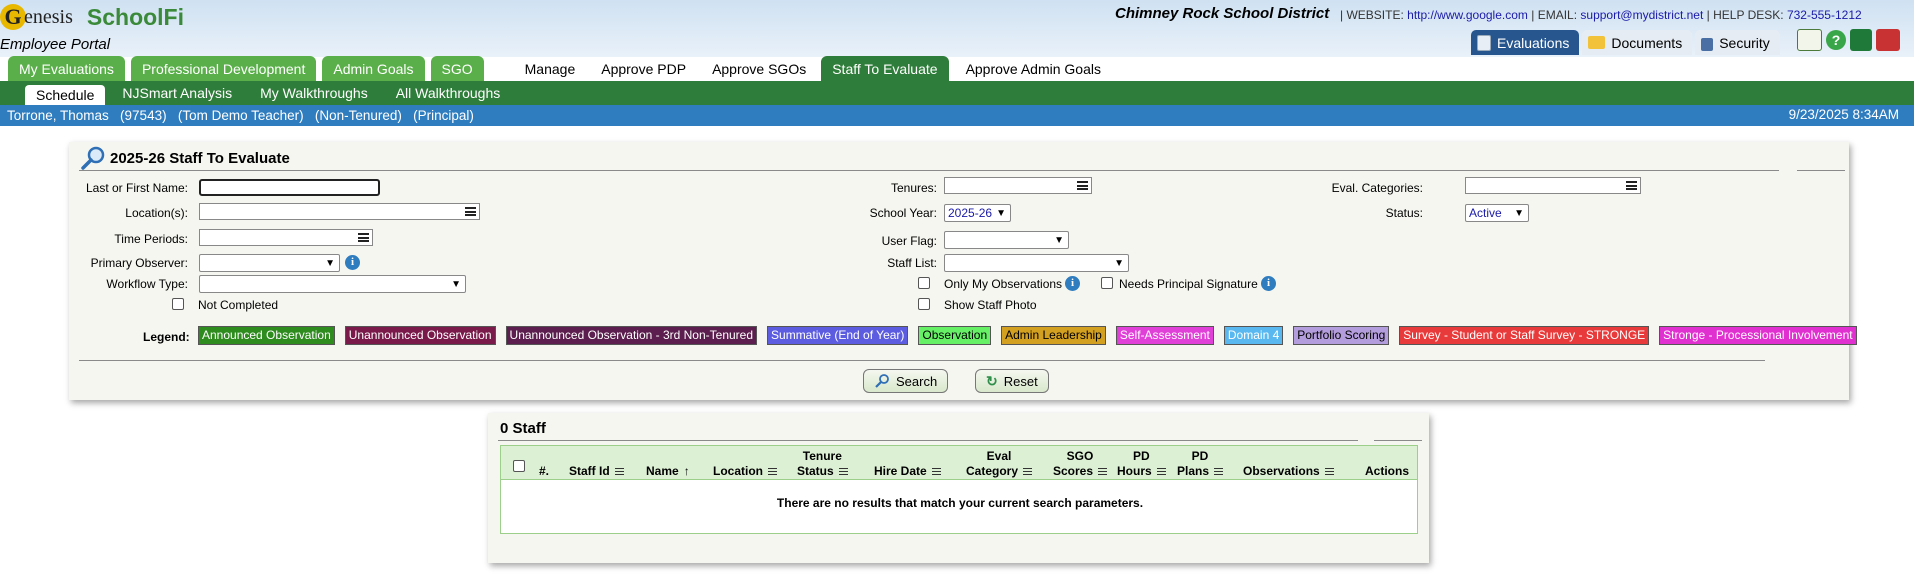  I want to click on column-header-tenure-status: Tenure Status, so click(822, 464).